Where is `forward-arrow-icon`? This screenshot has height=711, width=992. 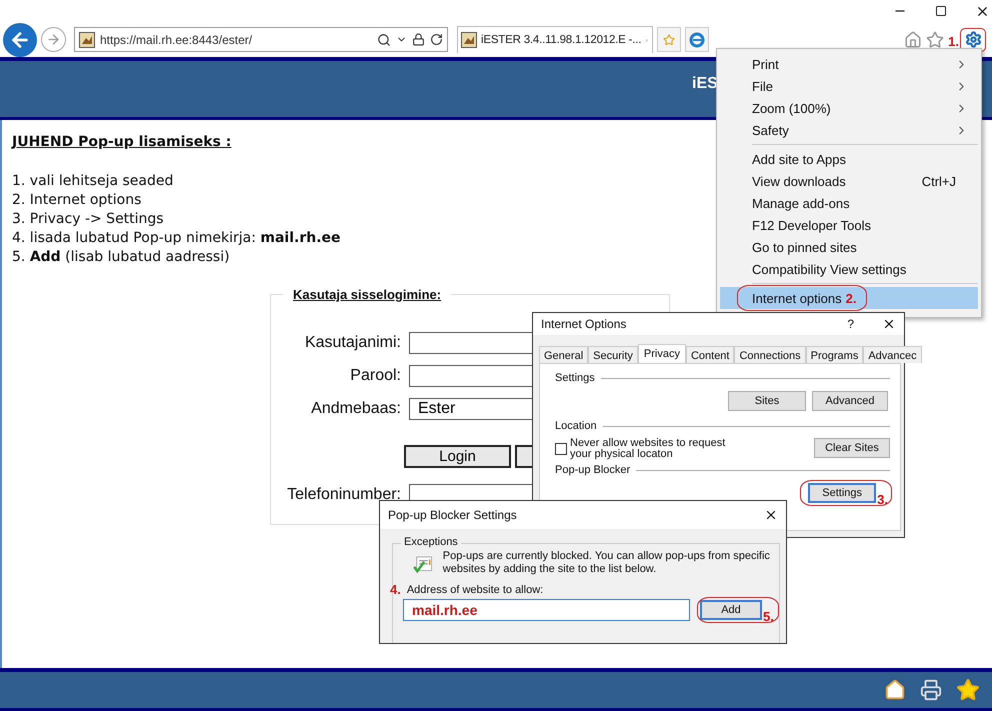 forward-arrow-icon is located at coordinates (53, 39).